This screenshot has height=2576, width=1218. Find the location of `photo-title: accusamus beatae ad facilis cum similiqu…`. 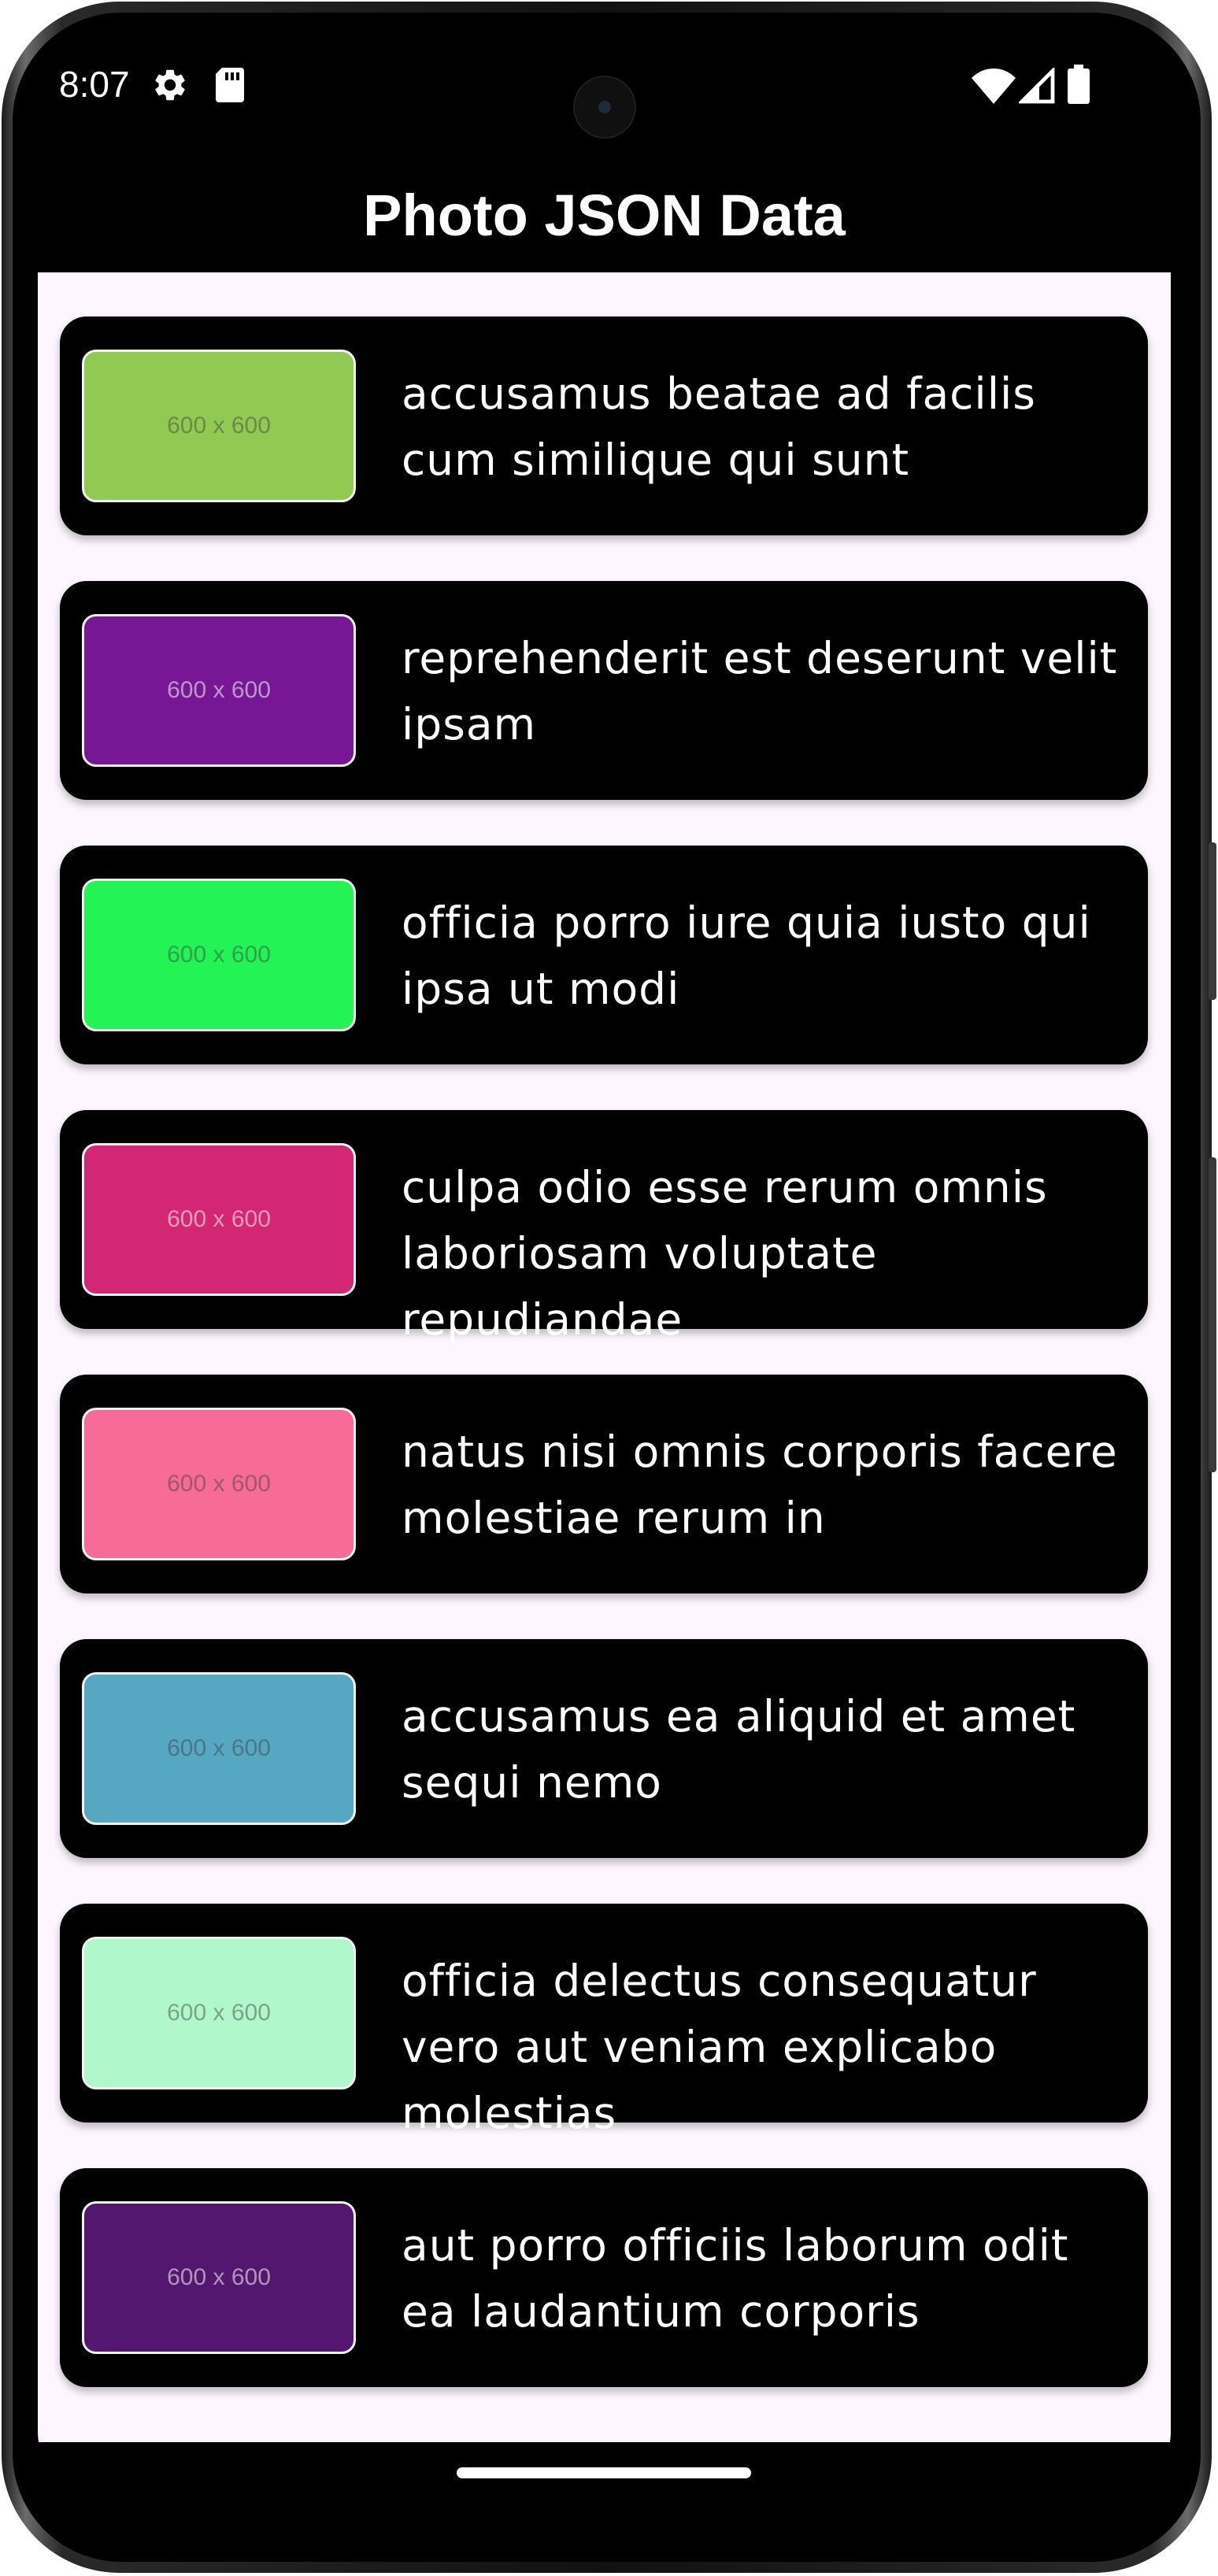

photo-title: accusamus beatae ad facilis cum similiqu… is located at coordinates (719, 426).